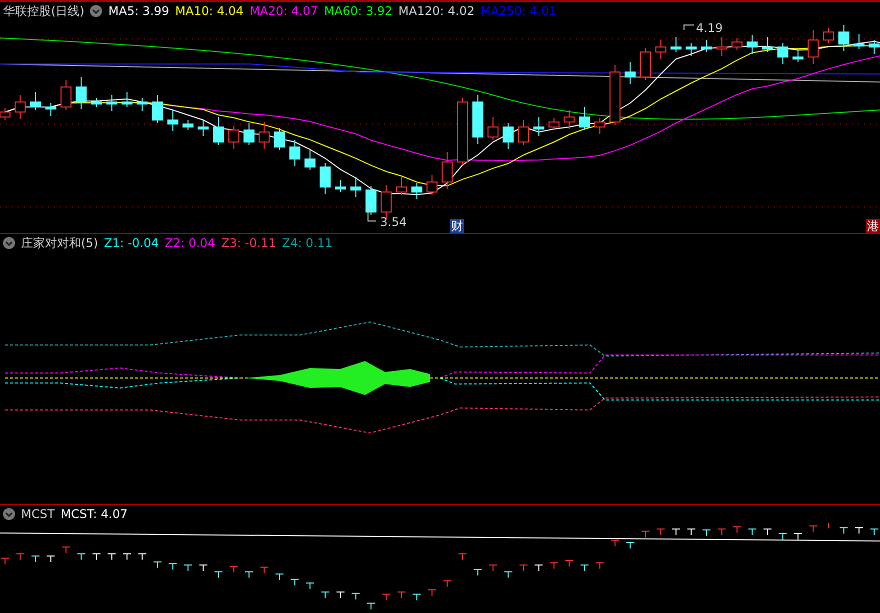  What do you see at coordinates (518, 11) in the screenshot?
I see `indicator-value: MA250: 4.01` at bounding box center [518, 11].